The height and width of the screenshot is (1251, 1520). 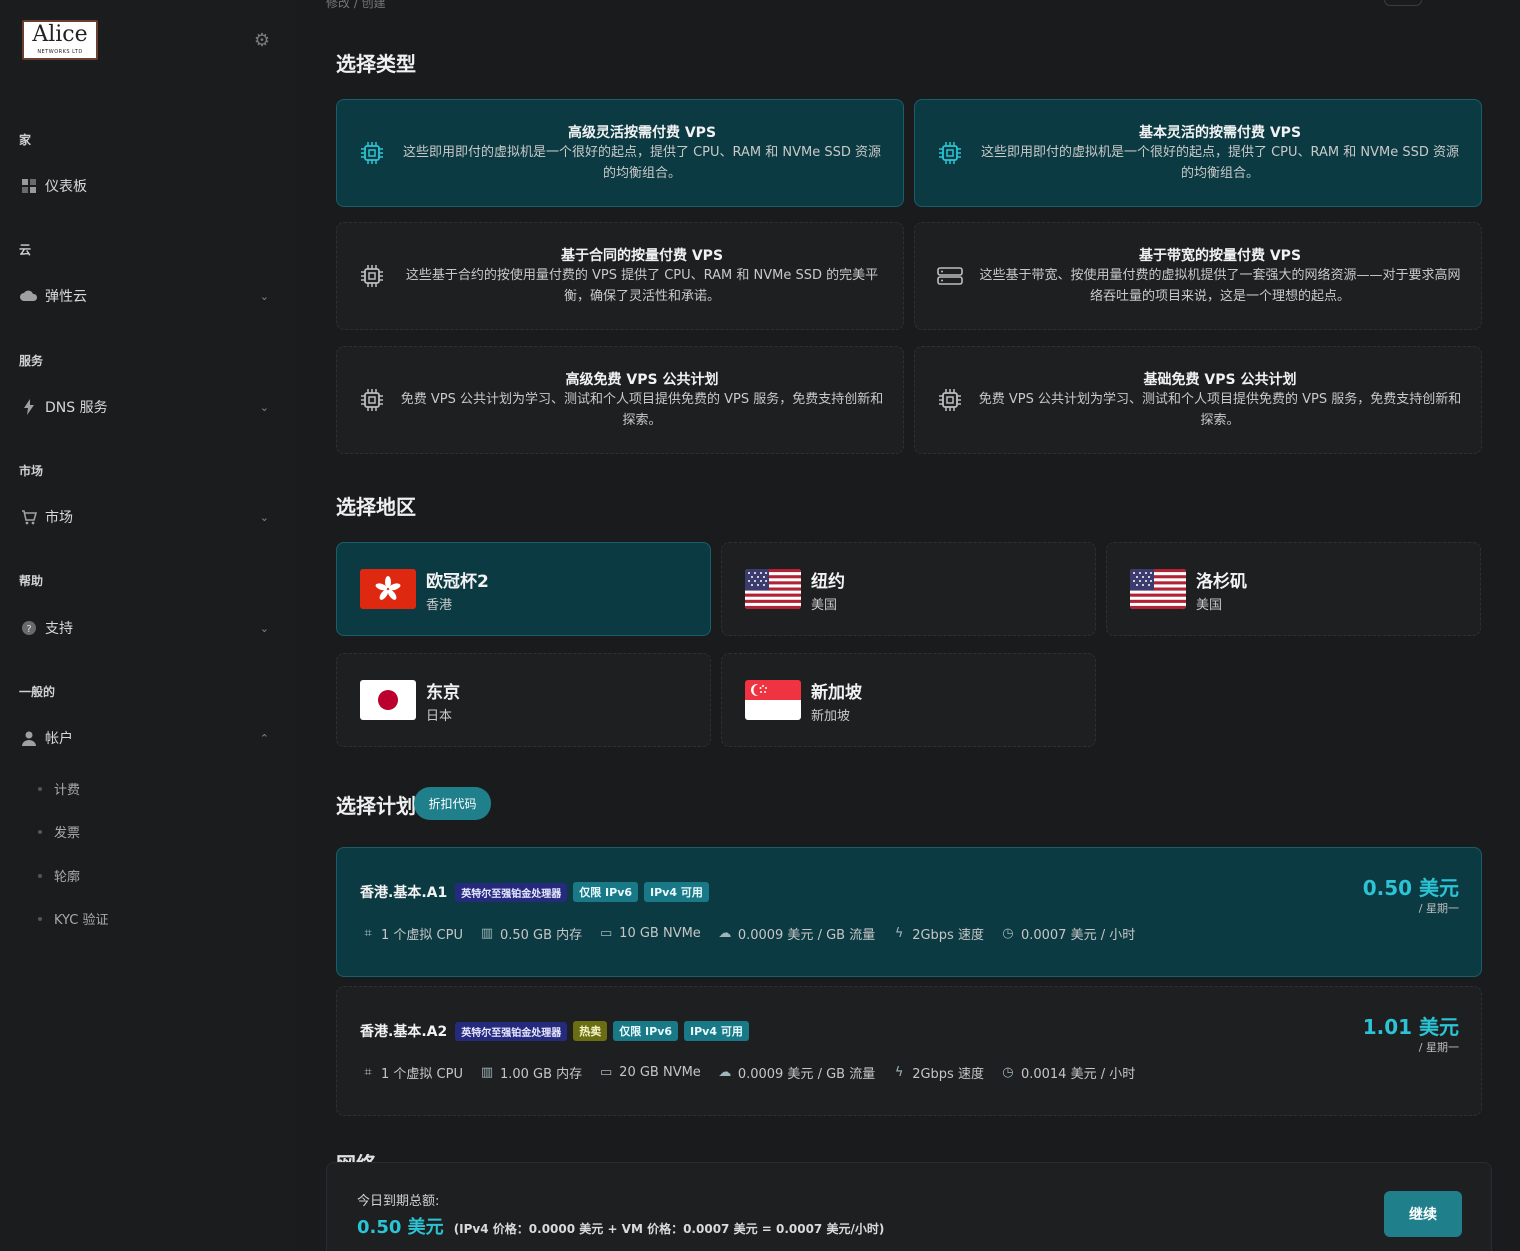 I want to click on sidebar-subitem-kyc: KYC 验证, so click(x=73, y=918).